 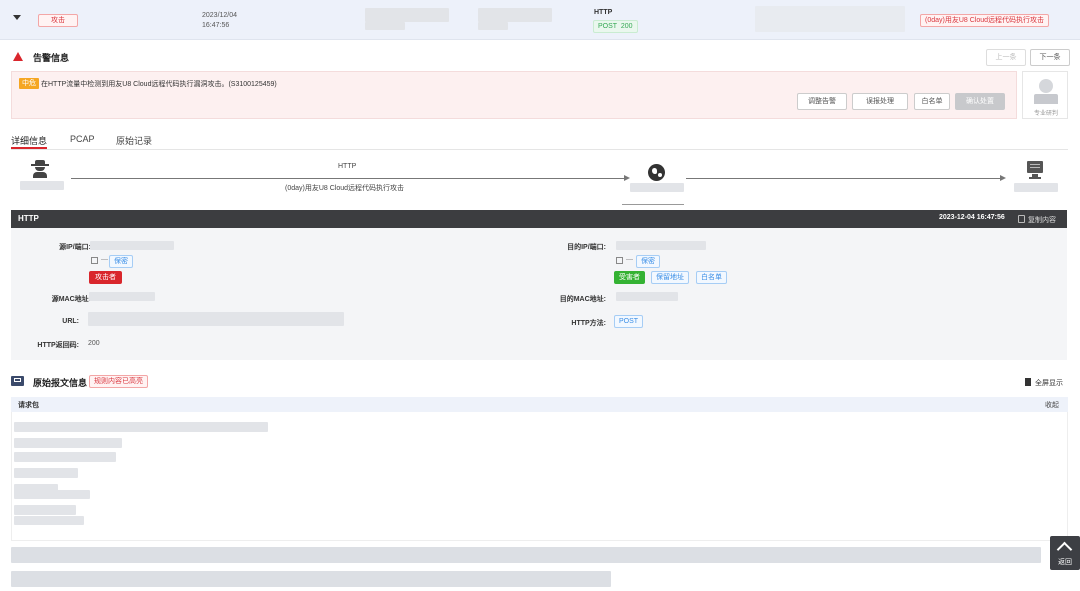 I want to click on http-method-tag: POST, so click(x=629, y=321).